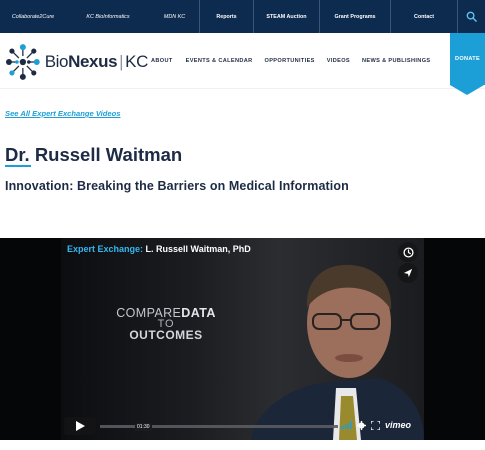 Image resolution: width=485 pixels, height=450 pixels. I want to click on nav-item-opportunities: OPPORTUNITIES, so click(290, 61).